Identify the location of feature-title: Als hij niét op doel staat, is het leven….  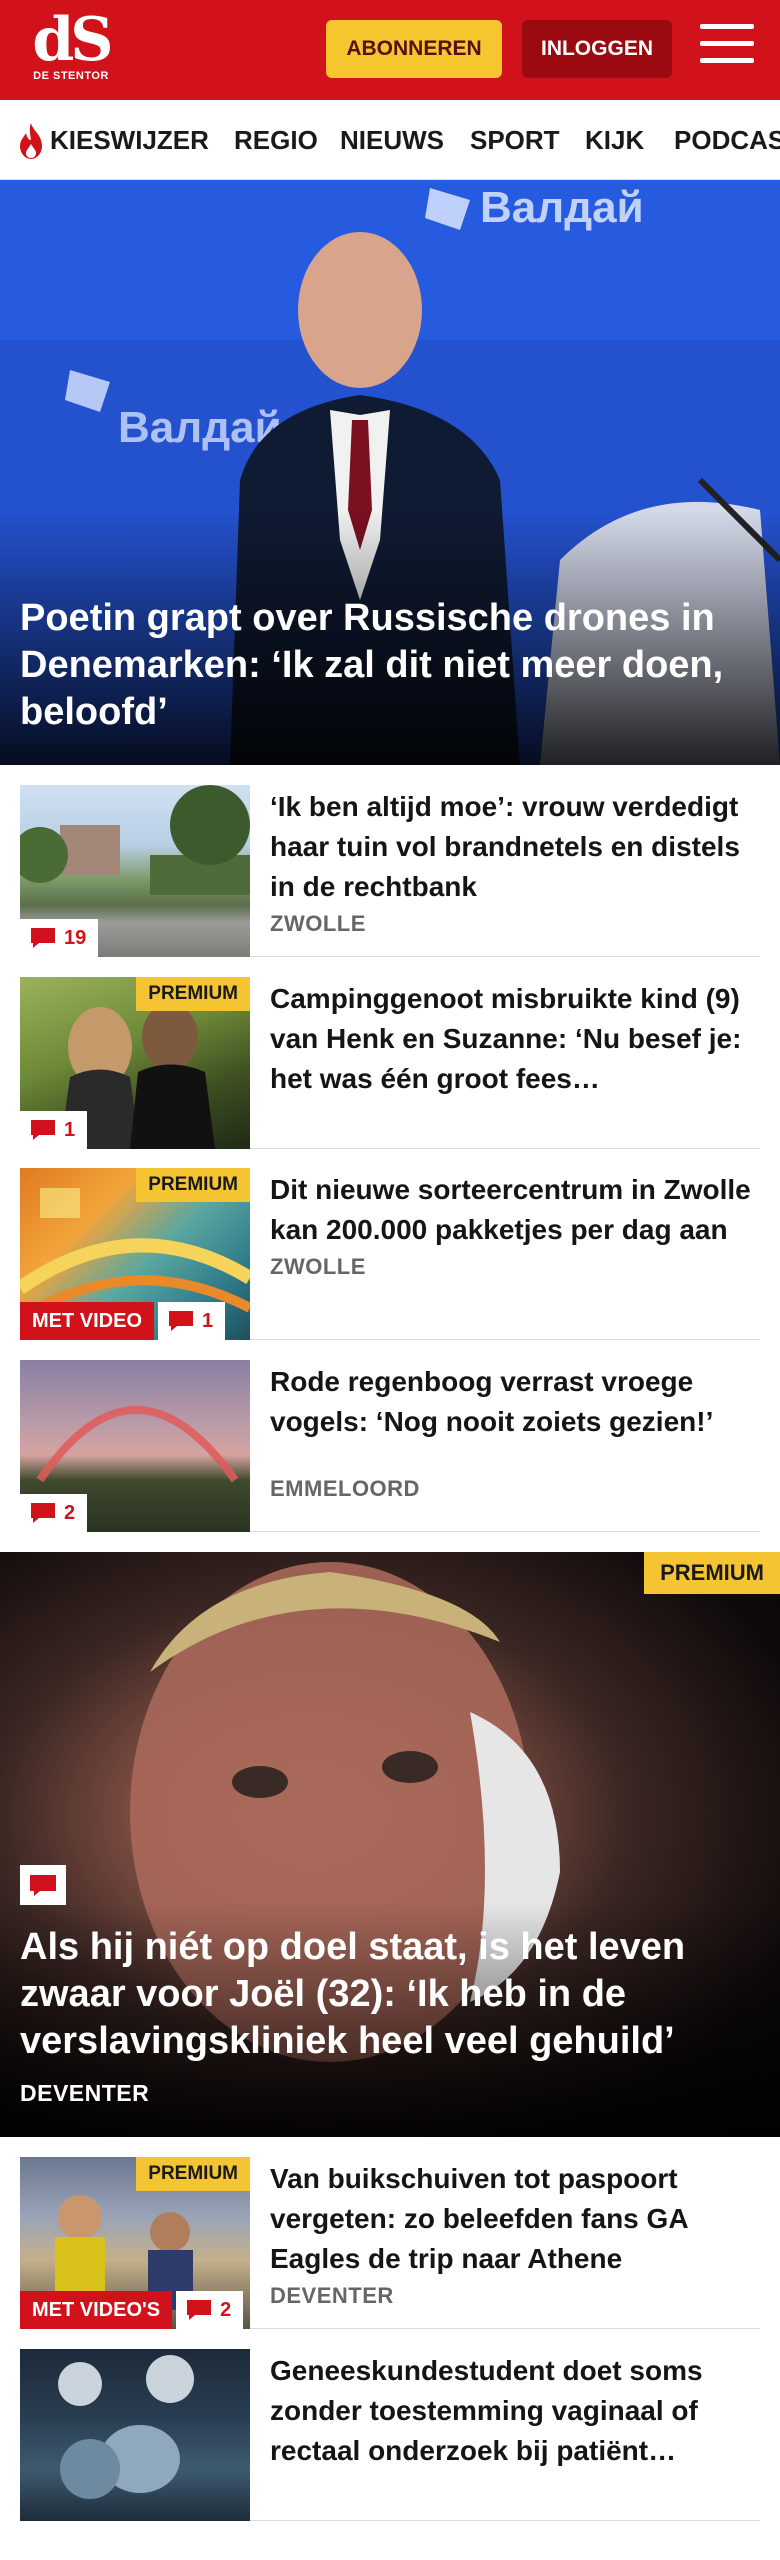
(395, 1994).